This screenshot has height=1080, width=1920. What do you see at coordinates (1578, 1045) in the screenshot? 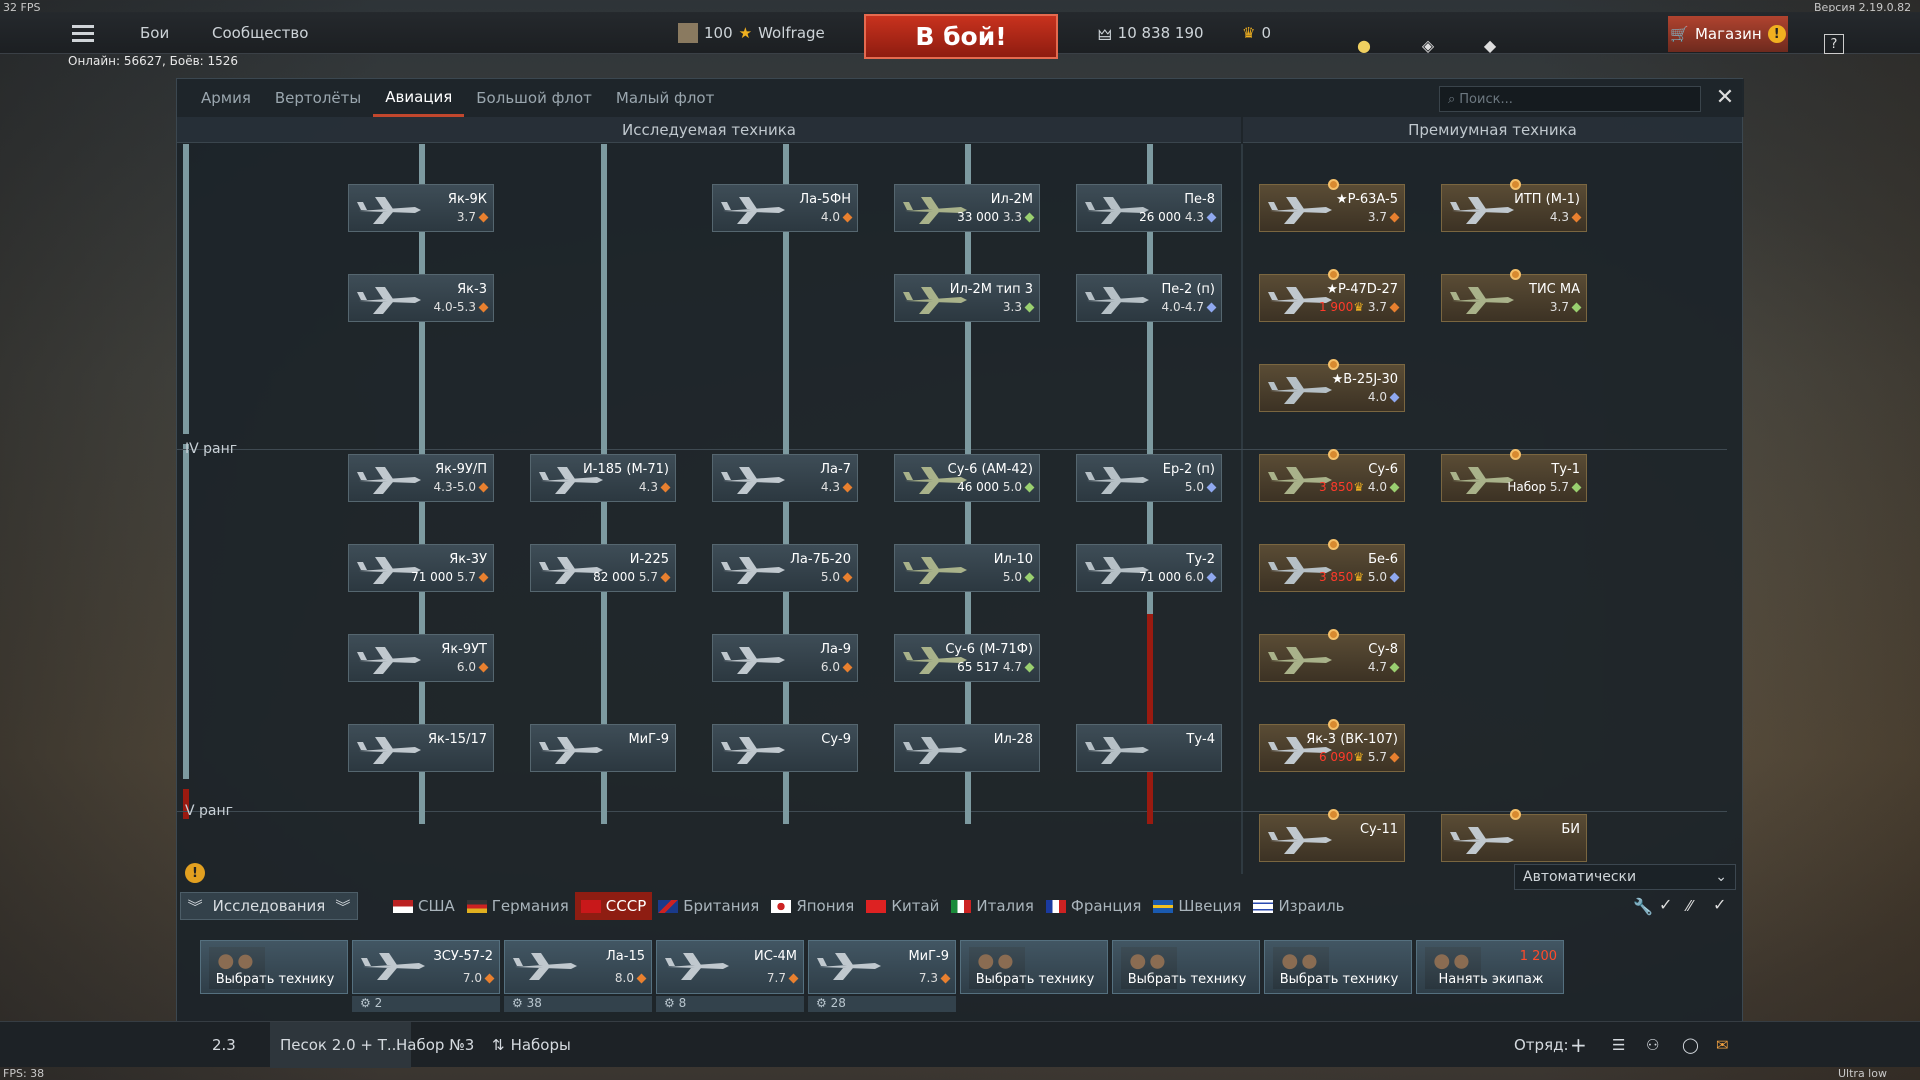
I see `add-squad-icon: +` at bounding box center [1578, 1045].